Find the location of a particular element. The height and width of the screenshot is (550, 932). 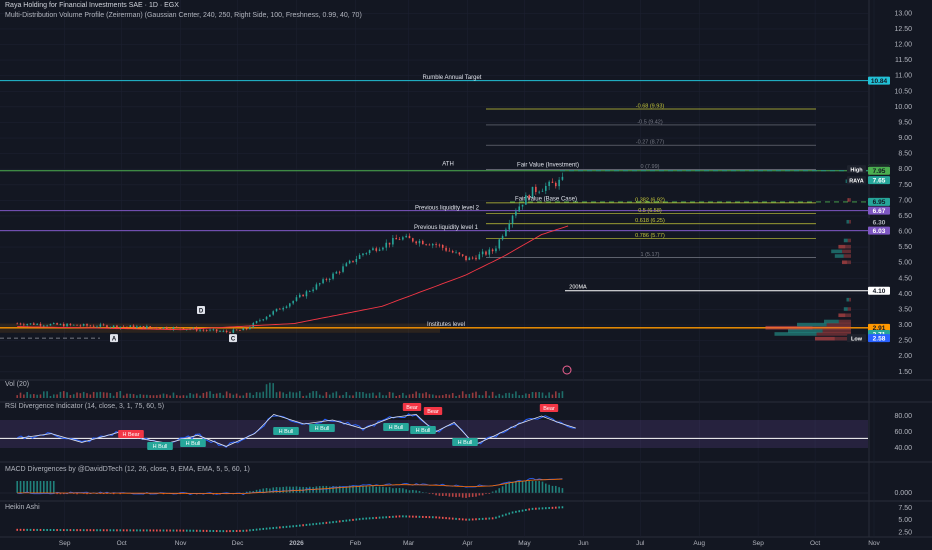

fib-level-label: -0.27 (8.77) is located at coordinates (650, 143).